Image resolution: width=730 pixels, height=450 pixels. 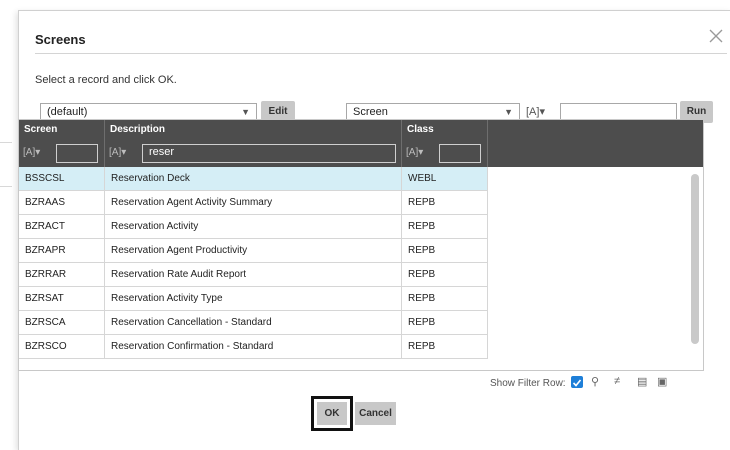 I want to click on table-cell-description: Reservation Deck, so click(x=253, y=179).